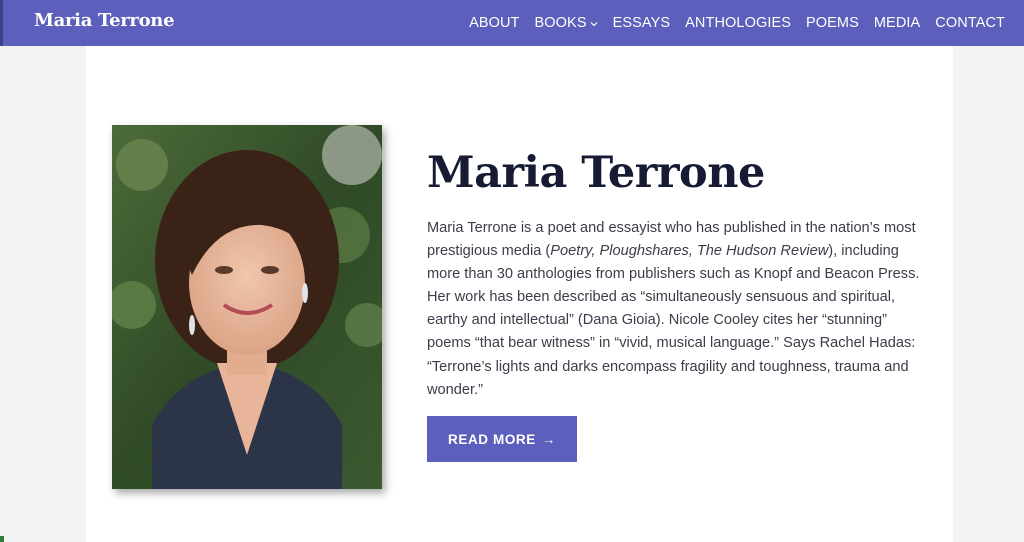 This screenshot has width=1024, height=542. Describe the element at coordinates (594, 24) in the screenshot. I see `chevron-down-icon` at that location.